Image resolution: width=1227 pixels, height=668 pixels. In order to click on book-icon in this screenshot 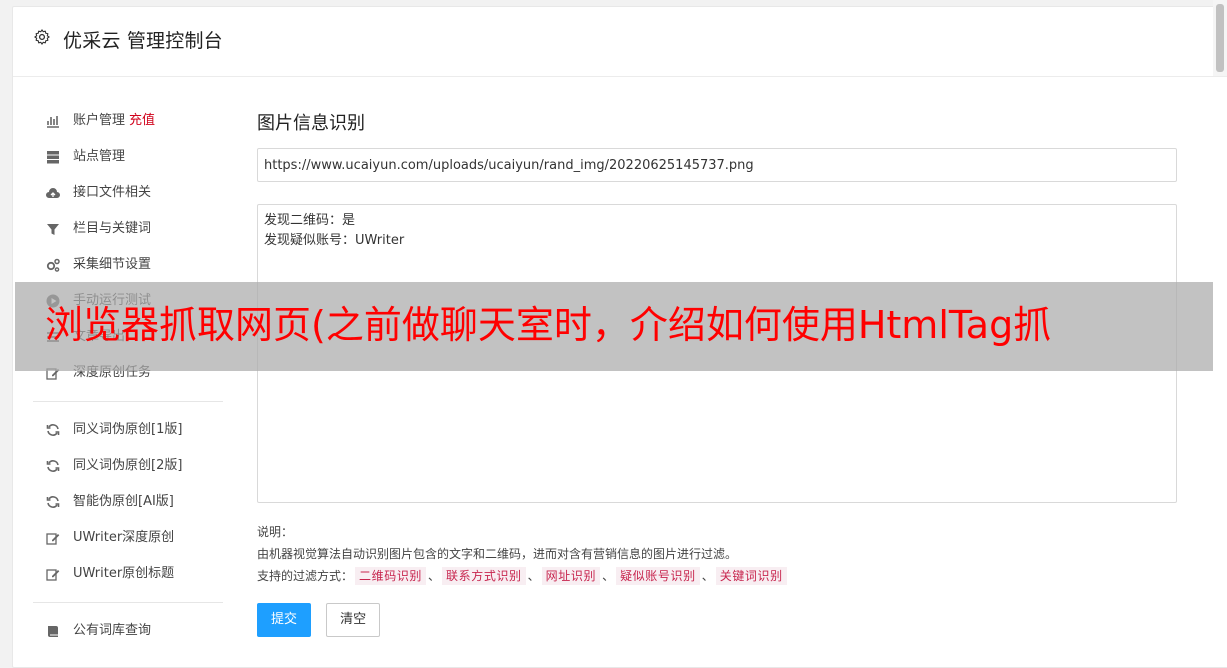, I will do `click(53, 631)`.